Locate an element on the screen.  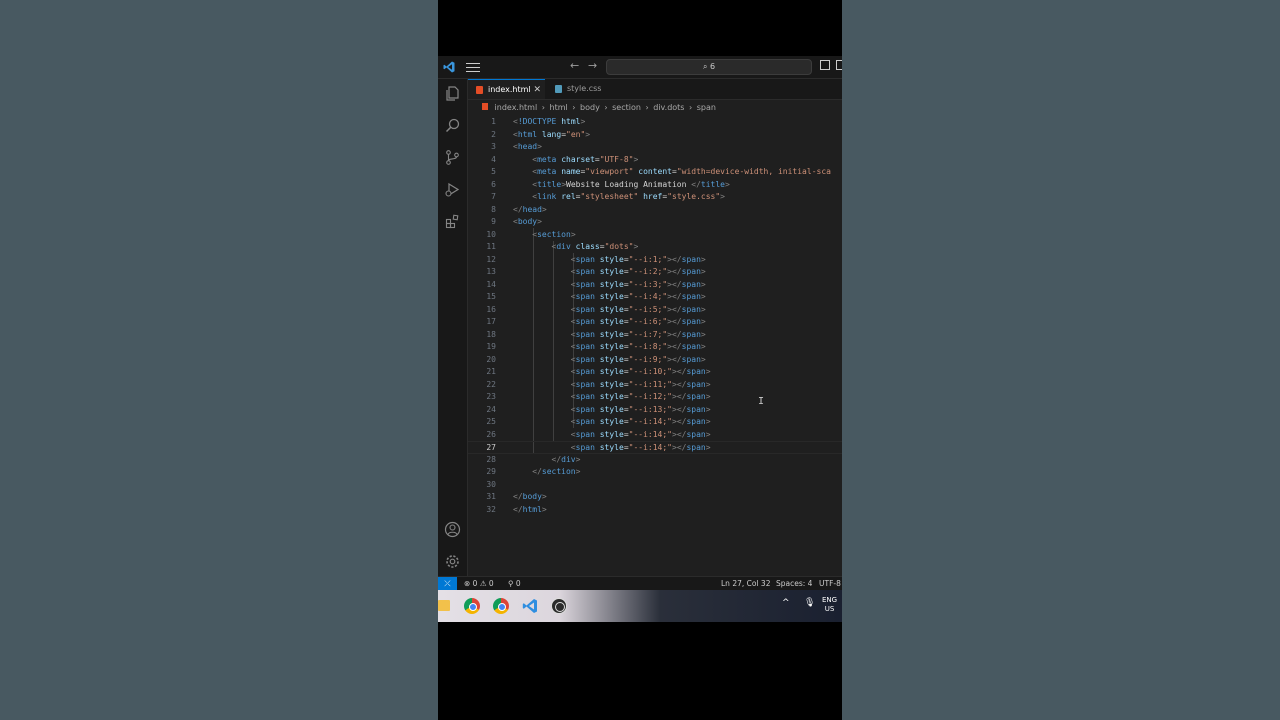
code-line: 31 </body> is located at coordinates (655, 497).